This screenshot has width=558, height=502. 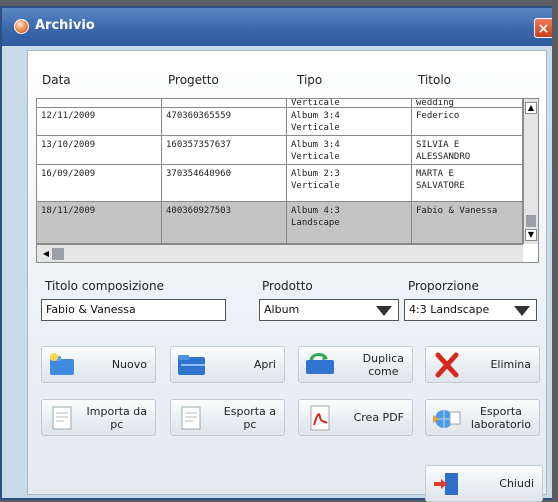 I want to click on duplica-label: Duplica come, so click(x=383, y=364).